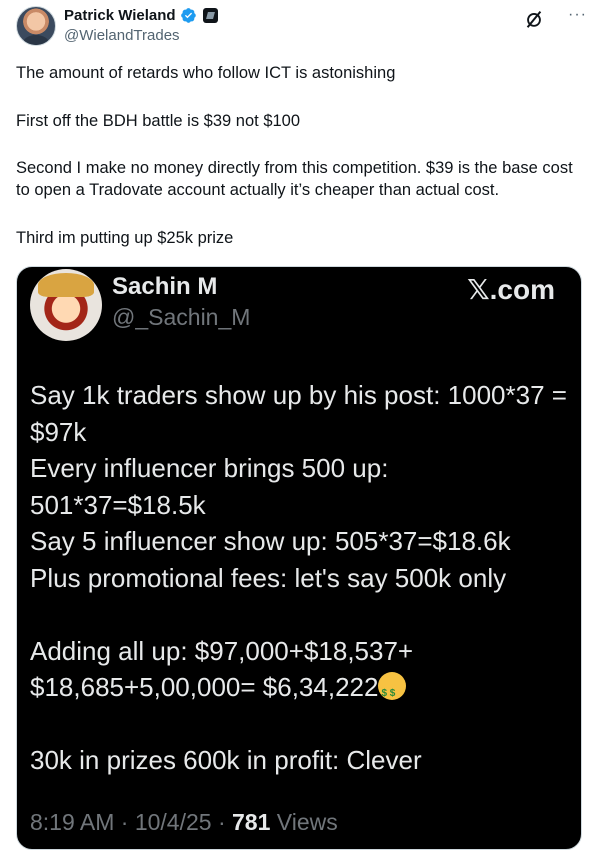  Describe the element at coordinates (181, 317) in the screenshot. I see `quoted-author-handle: @_Sachin_M` at that location.